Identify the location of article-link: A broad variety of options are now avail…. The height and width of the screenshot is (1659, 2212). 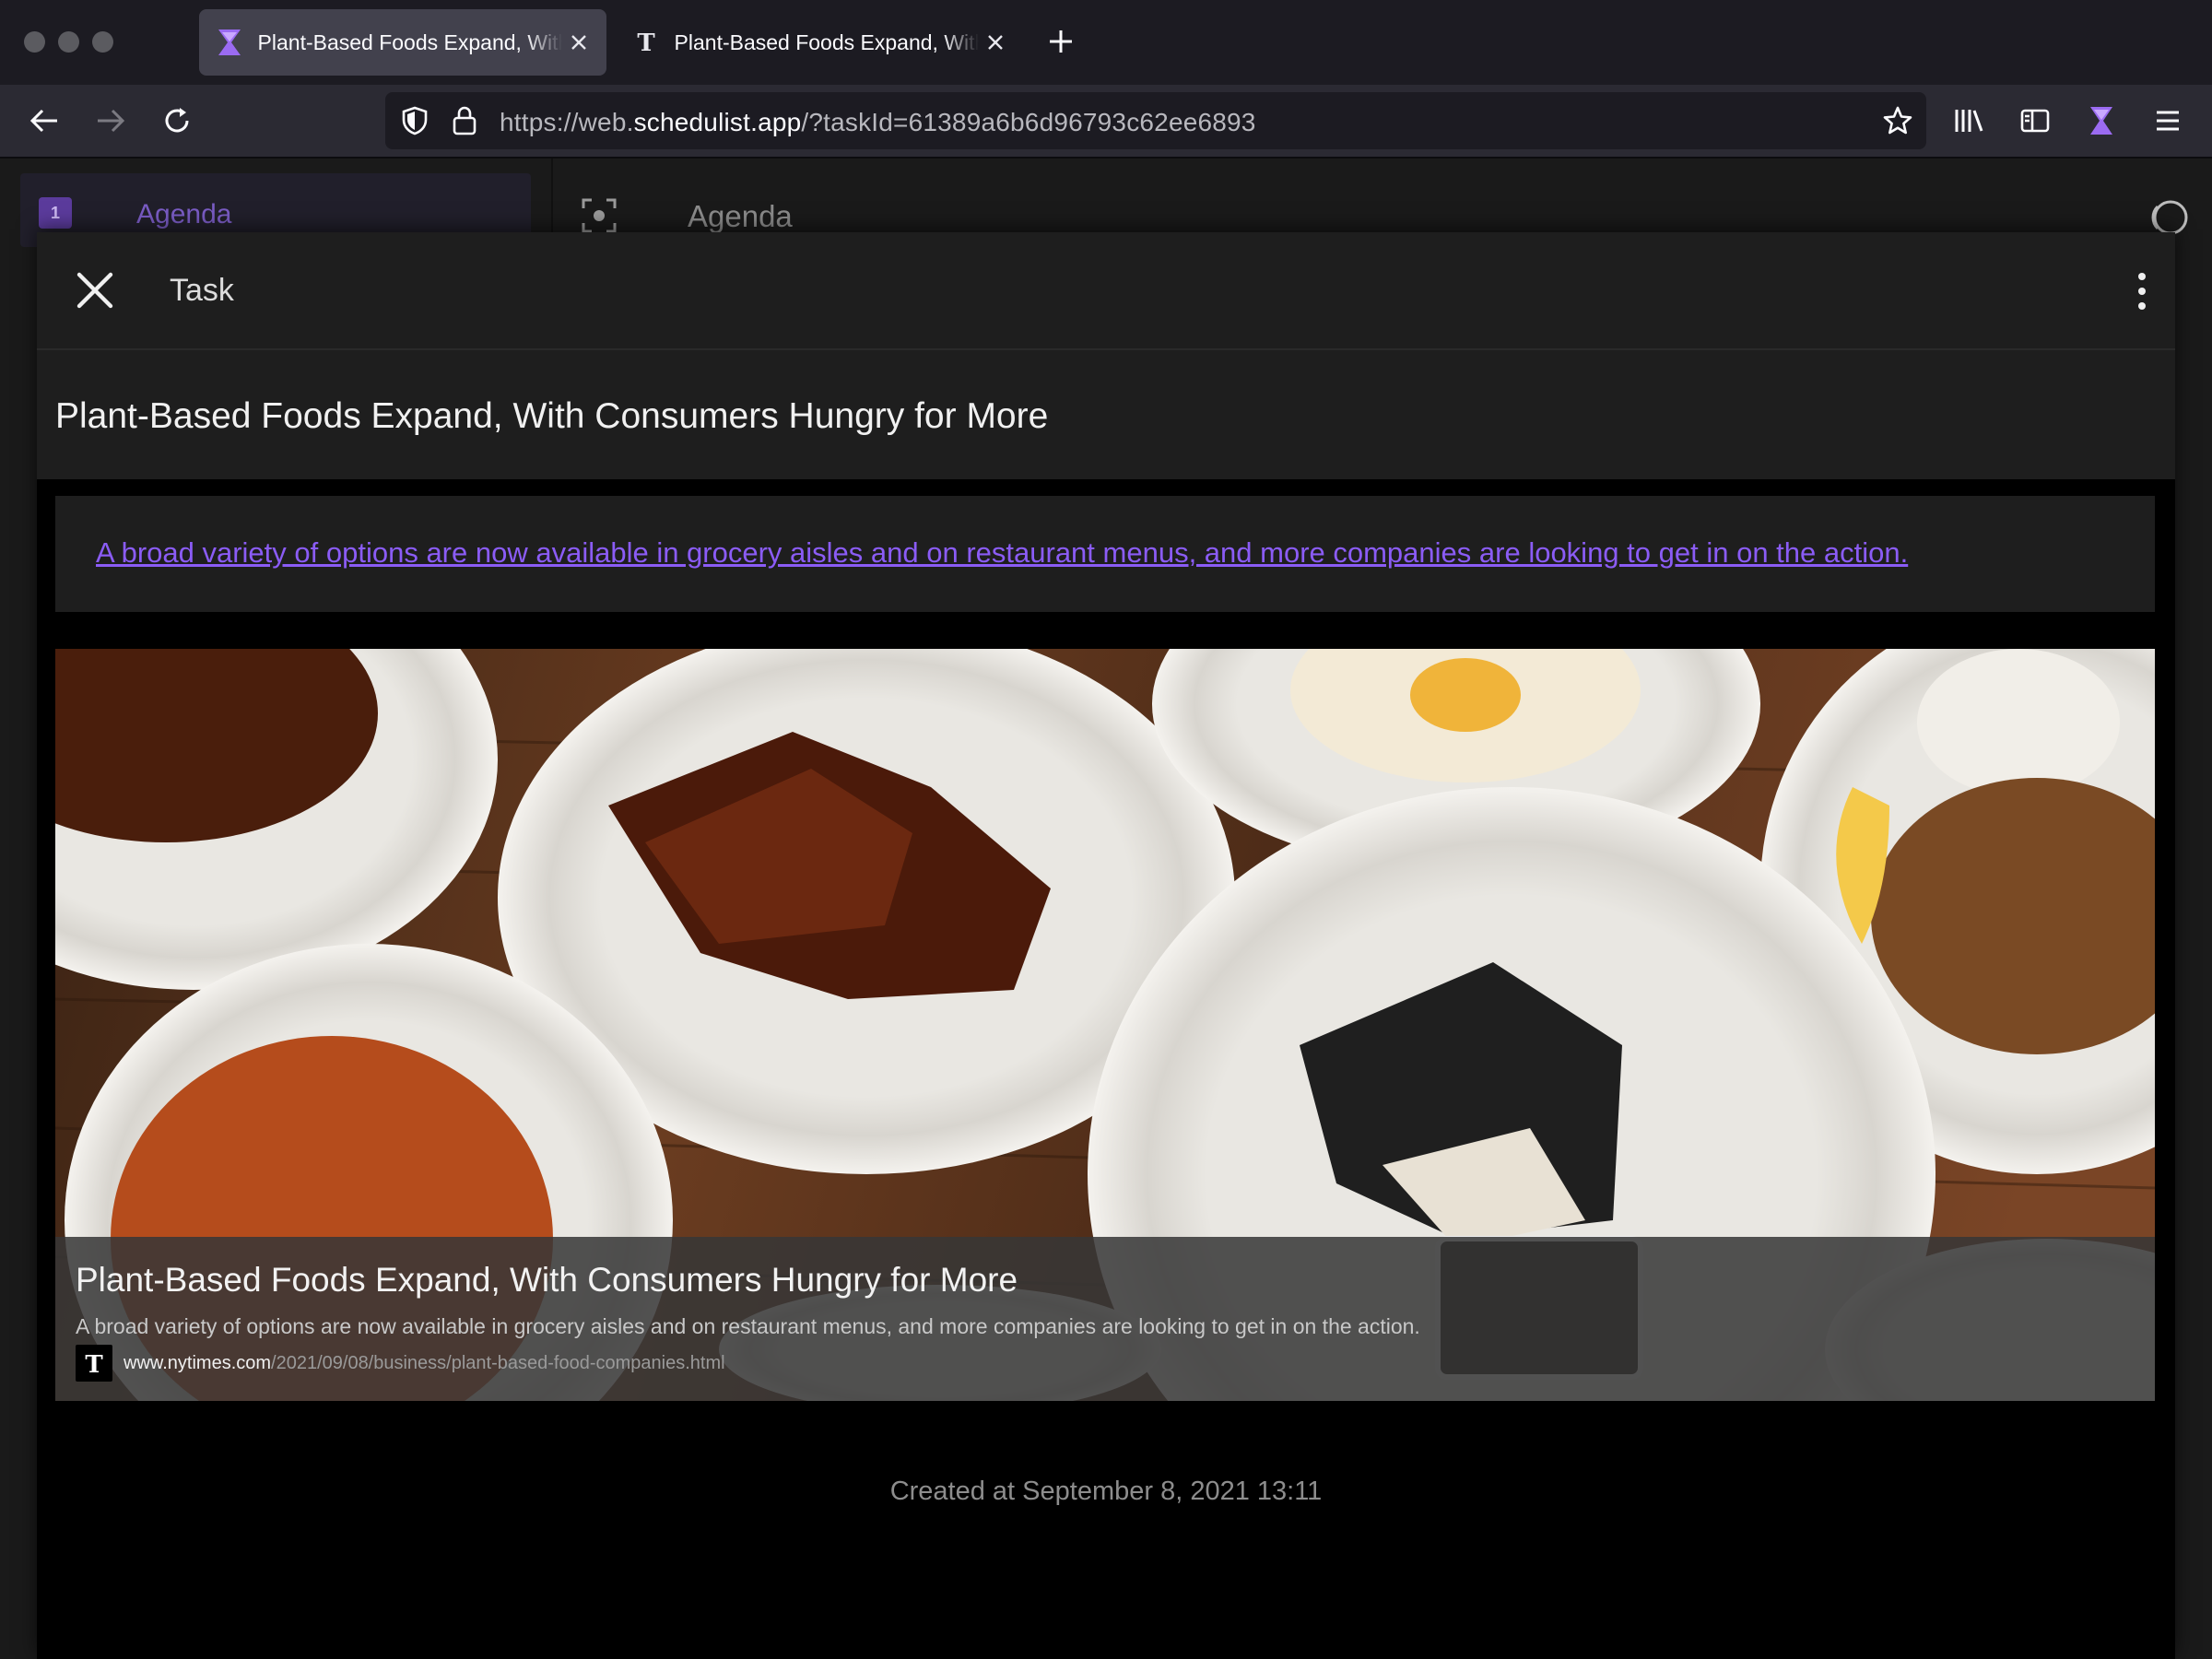
(1002, 553).